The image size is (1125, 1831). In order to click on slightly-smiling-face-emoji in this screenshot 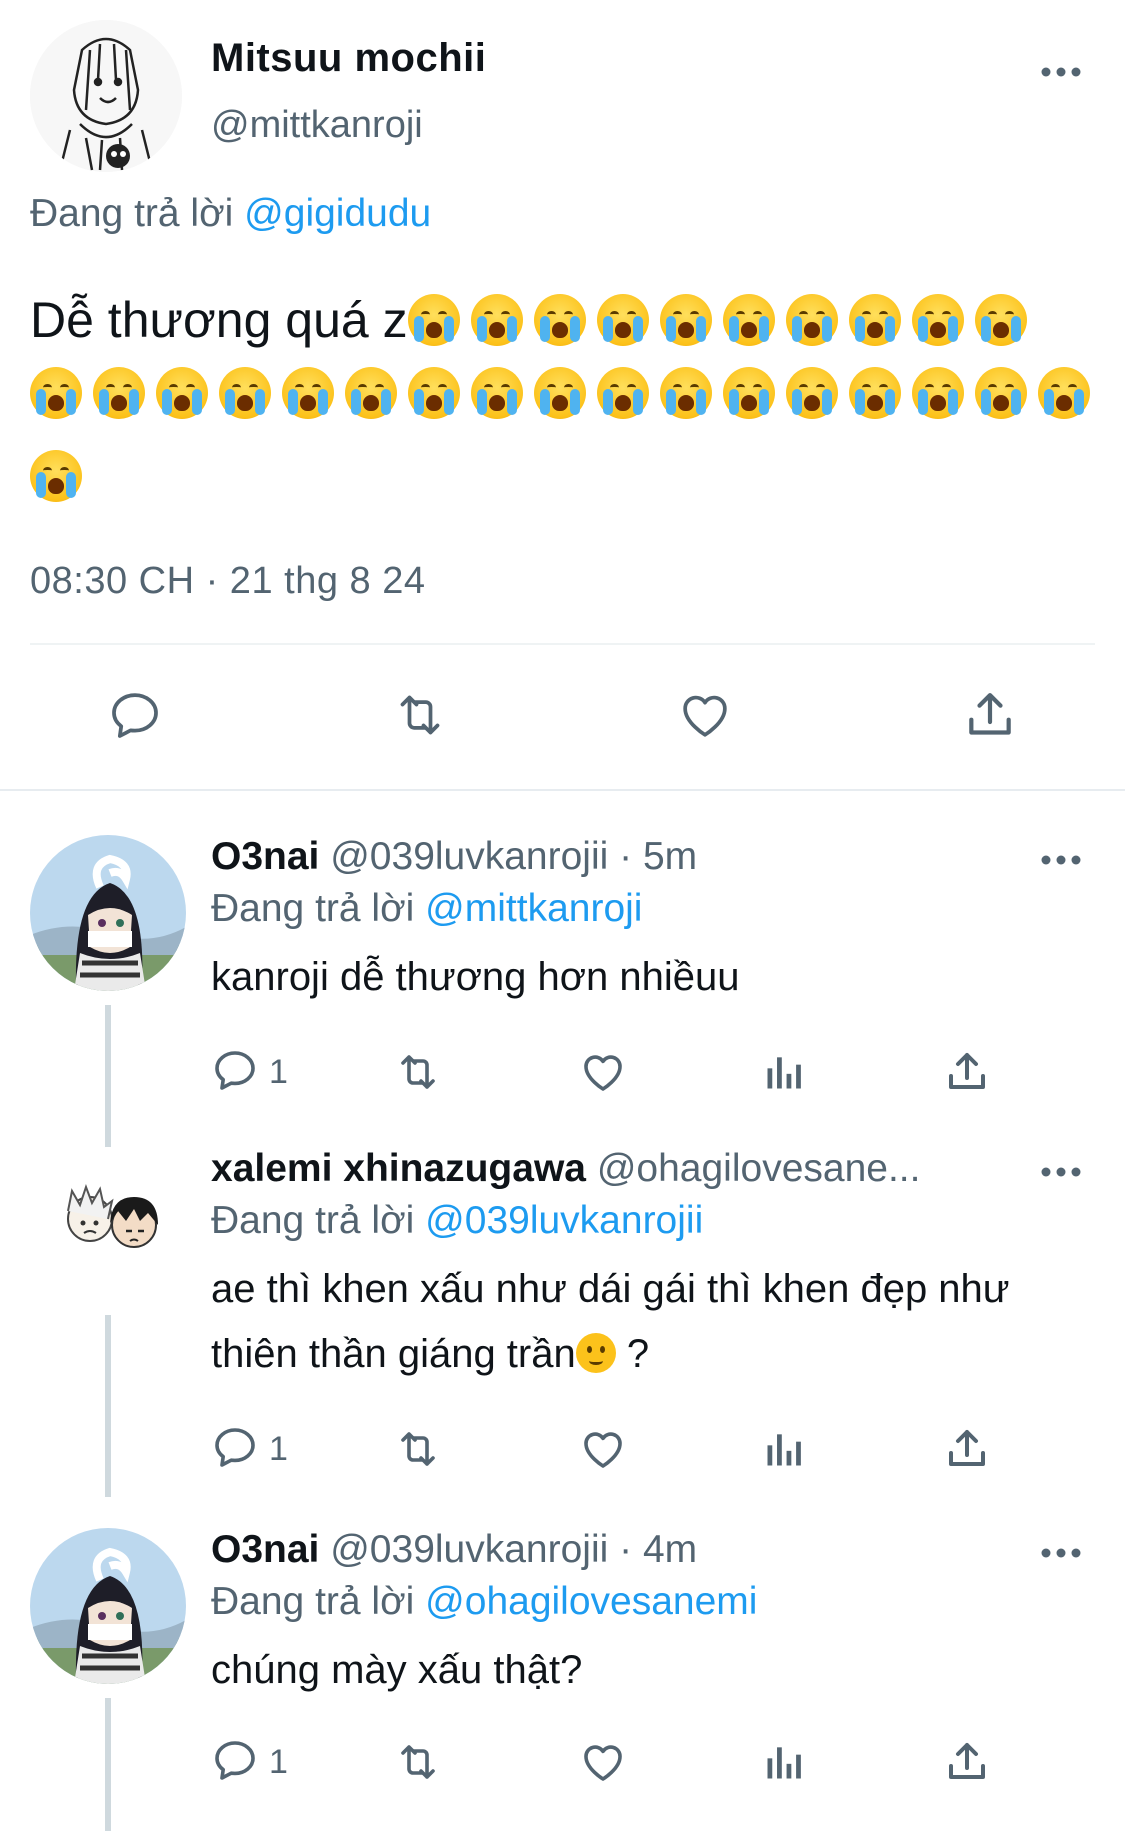, I will do `click(595, 1353)`.